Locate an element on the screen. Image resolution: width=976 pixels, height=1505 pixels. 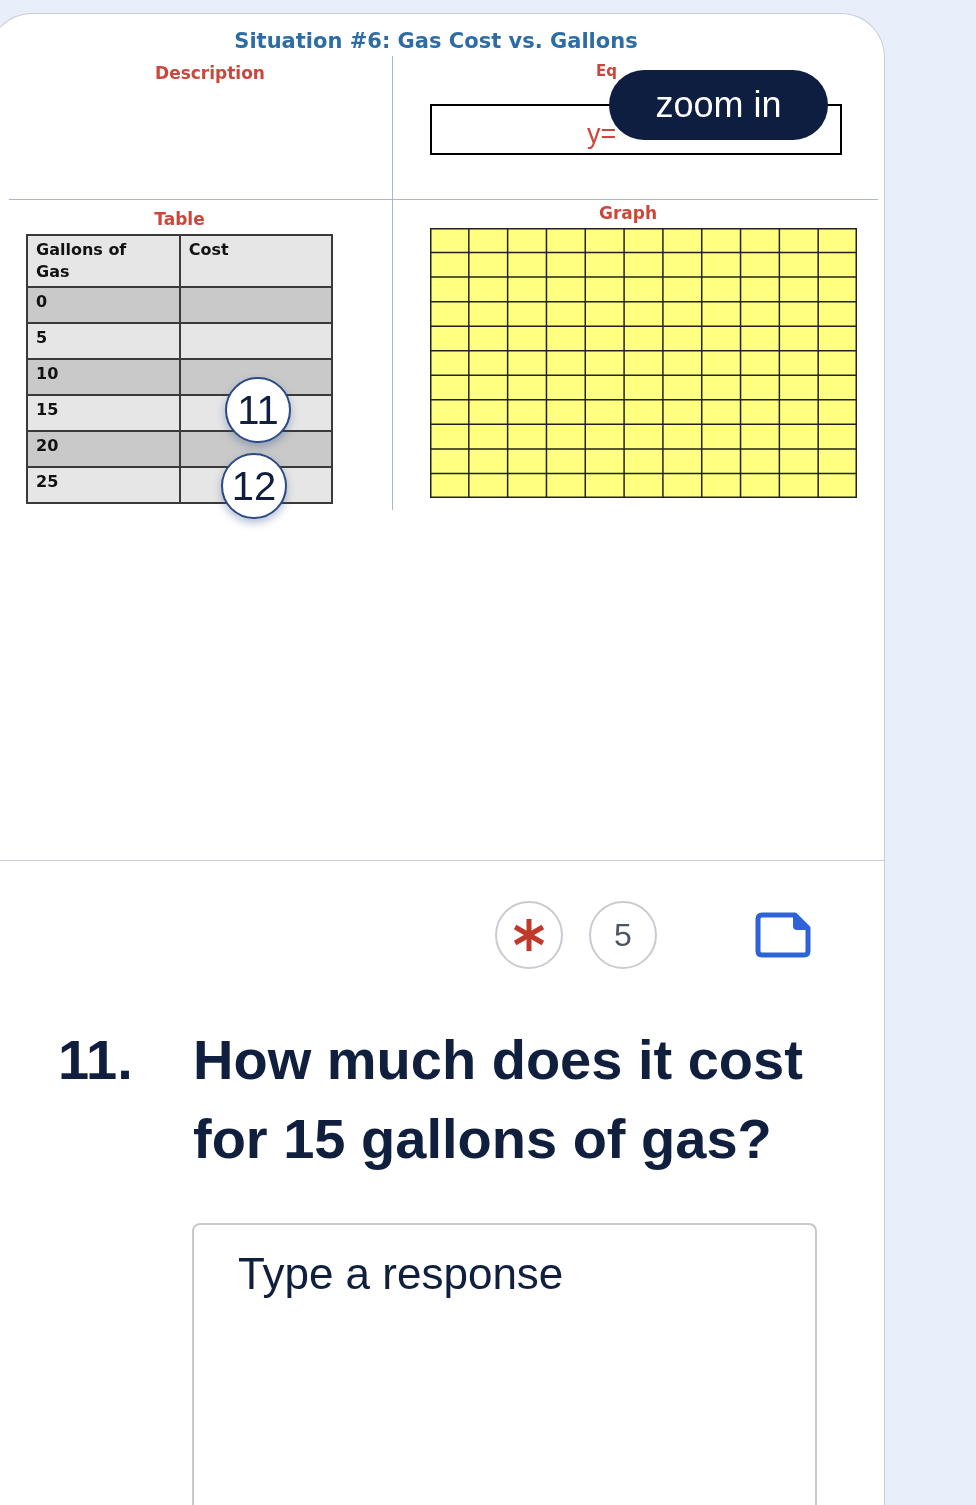
table-cell: 15 is located at coordinates (103, 413).